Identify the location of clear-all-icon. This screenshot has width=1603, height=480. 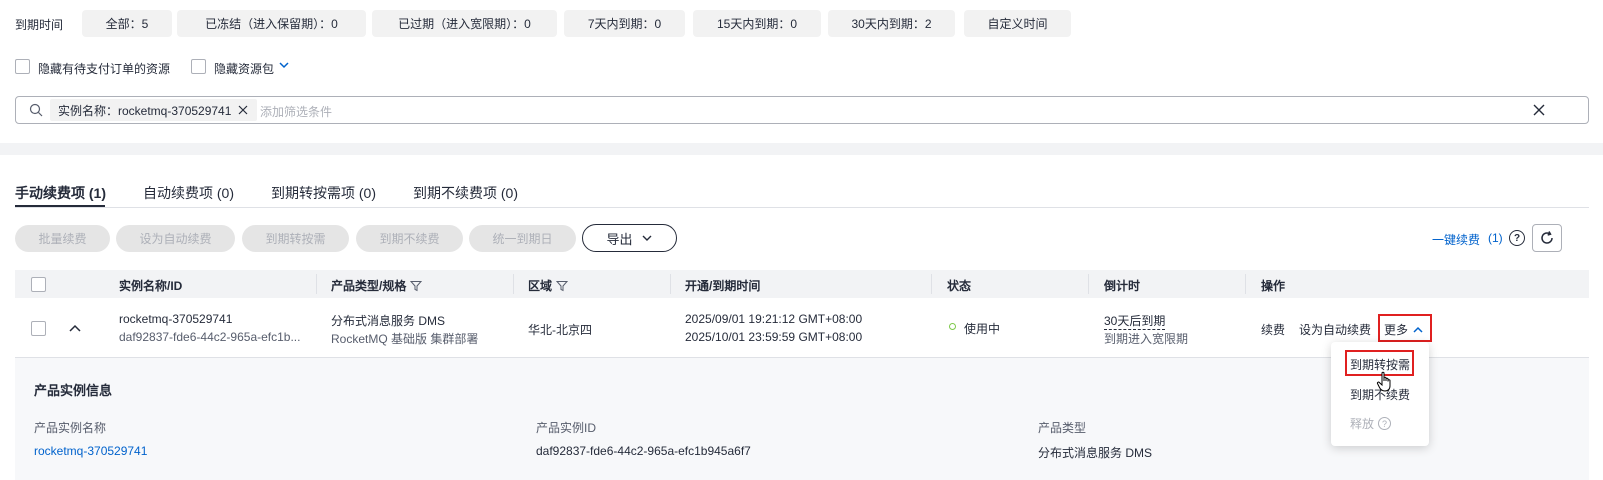
(1539, 111).